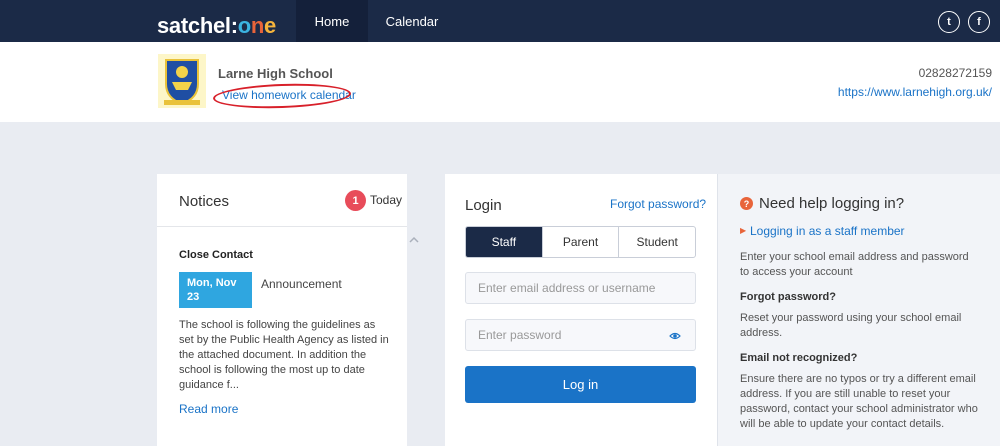 The width and height of the screenshot is (1000, 446). What do you see at coordinates (832, 203) in the screenshot?
I see `help-title: Need help logging in?` at bounding box center [832, 203].